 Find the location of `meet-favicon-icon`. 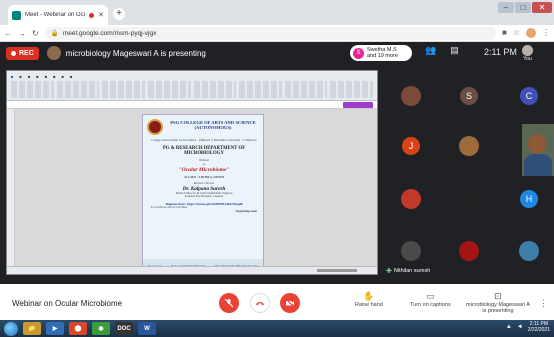

meet-favicon-icon is located at coordinates (16, 15).